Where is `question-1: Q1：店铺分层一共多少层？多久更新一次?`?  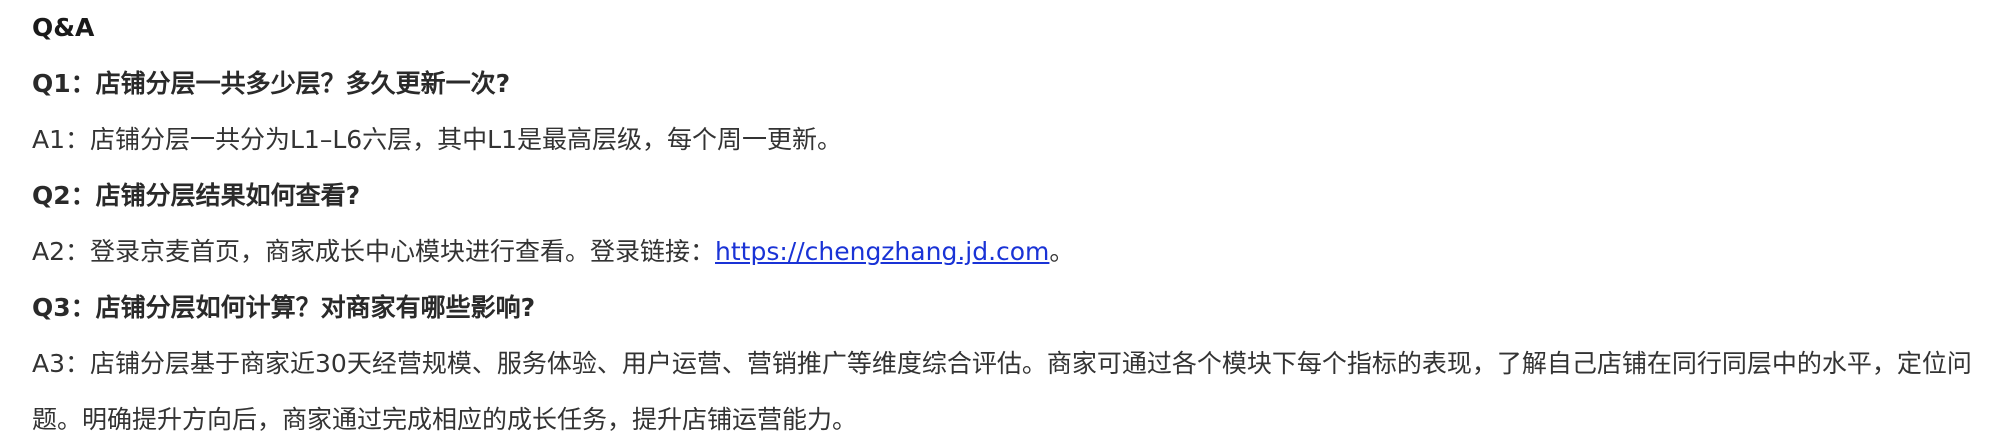 question-1: Q1：店铺分层一共多少层？多久更新一次? is located at coordinates (271, 83).